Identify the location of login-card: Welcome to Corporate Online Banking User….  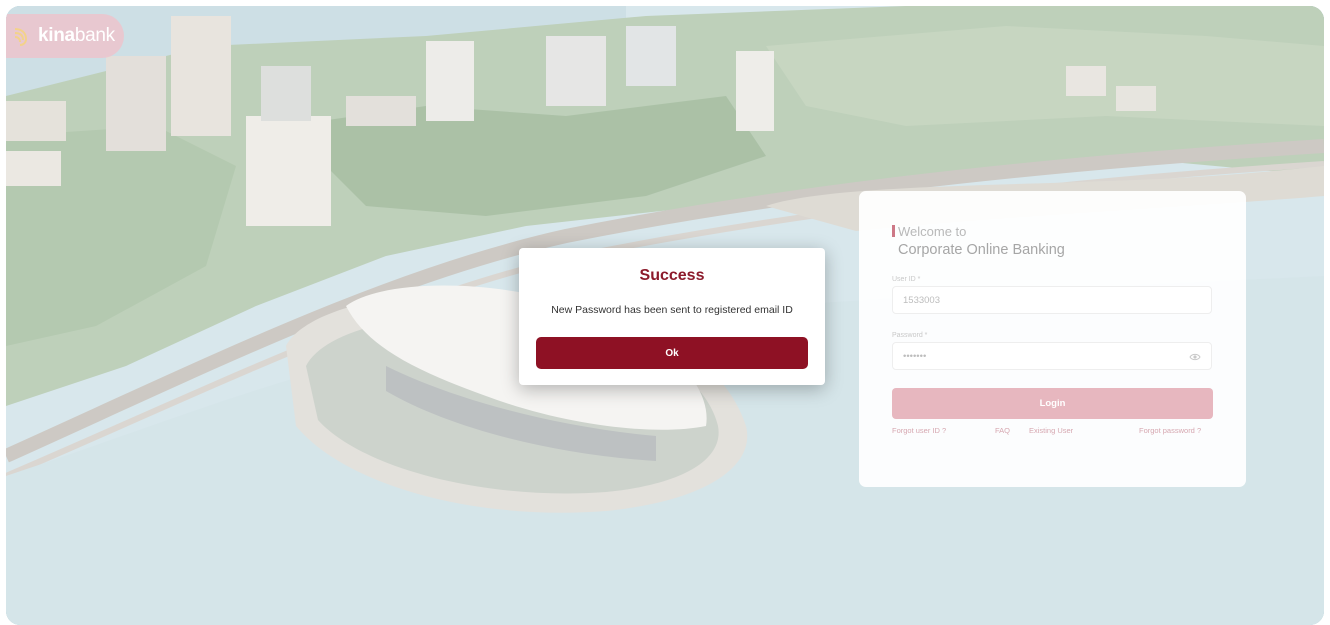
(1052, 339).